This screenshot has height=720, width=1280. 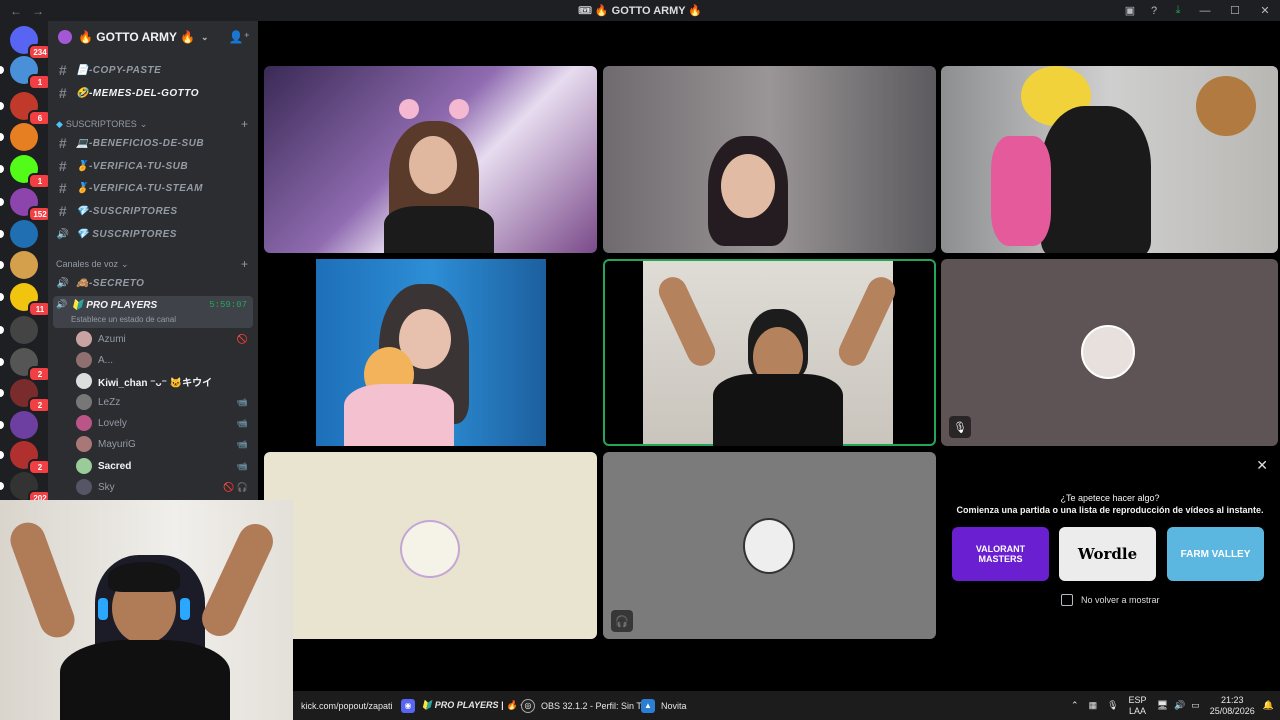 I want to click on language-indicator: ESP LAA, so click(x=1138, y=706).